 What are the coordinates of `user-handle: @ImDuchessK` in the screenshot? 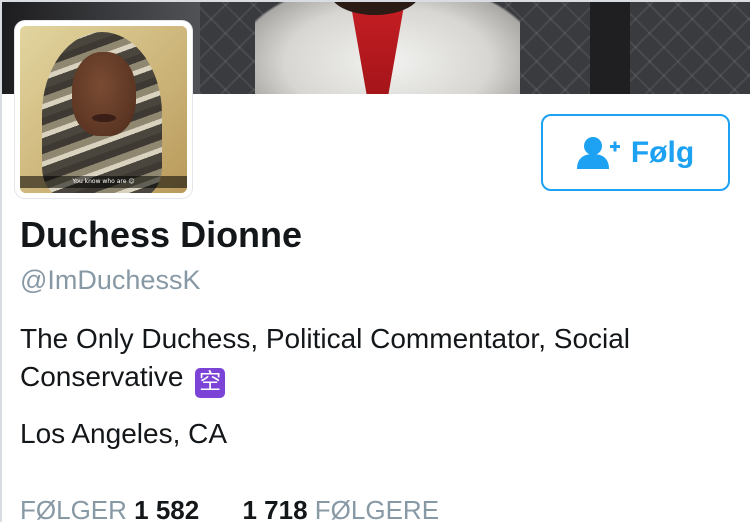 It's located at (110, 280).